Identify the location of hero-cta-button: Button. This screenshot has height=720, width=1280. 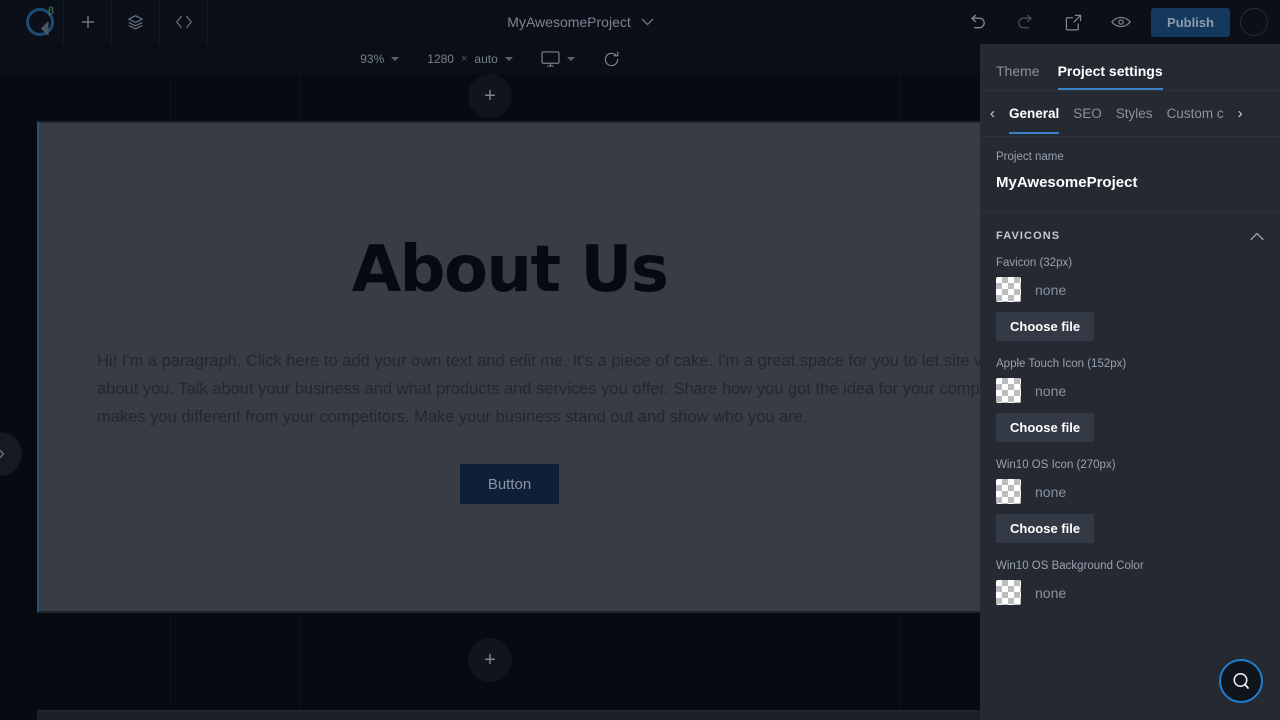
(509, 484).